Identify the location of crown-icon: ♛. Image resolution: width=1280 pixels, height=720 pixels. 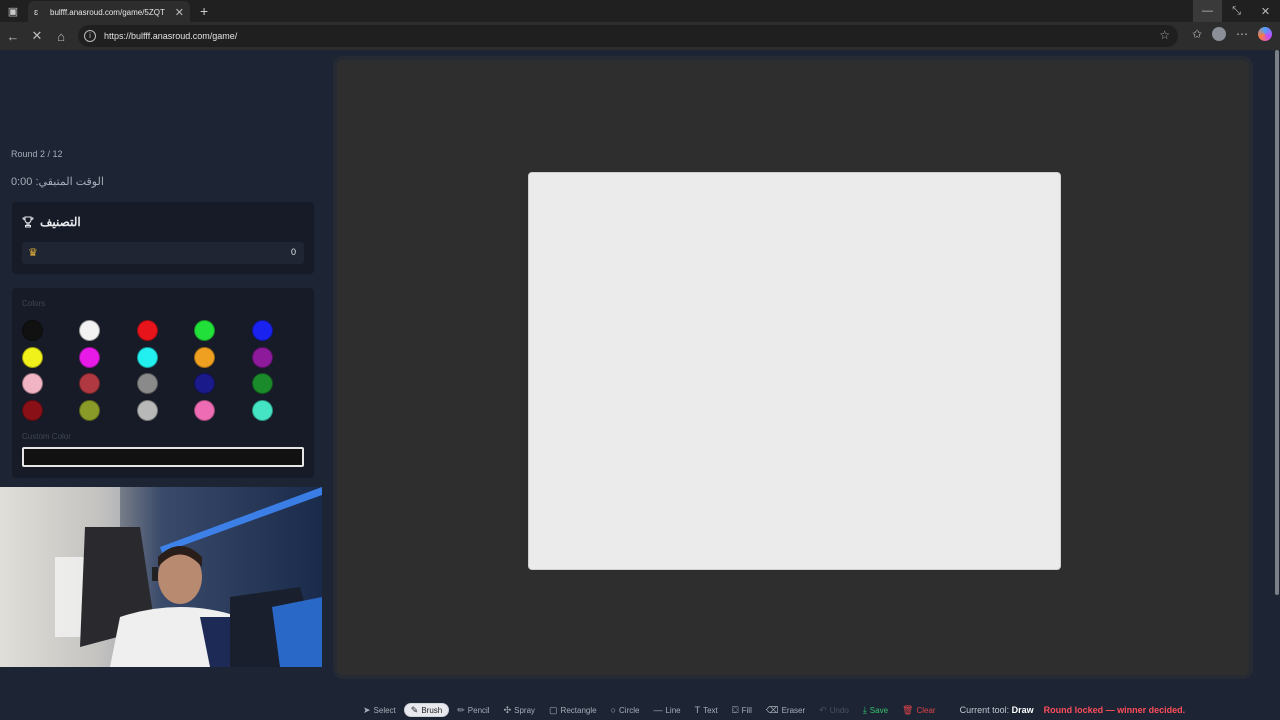
(33, 253).